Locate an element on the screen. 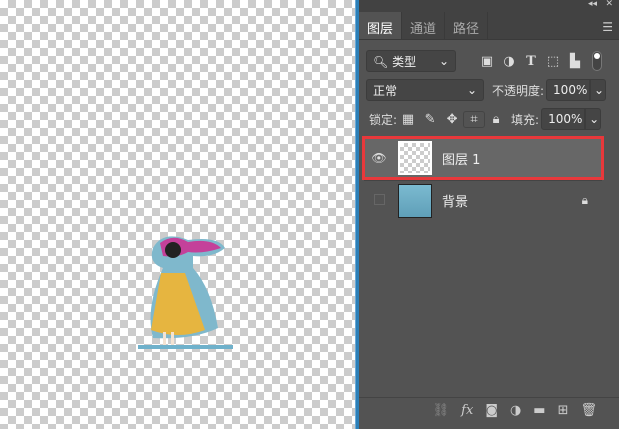  layer-row-background: 背景 🔒︎ is located at coordinates (483, 200).